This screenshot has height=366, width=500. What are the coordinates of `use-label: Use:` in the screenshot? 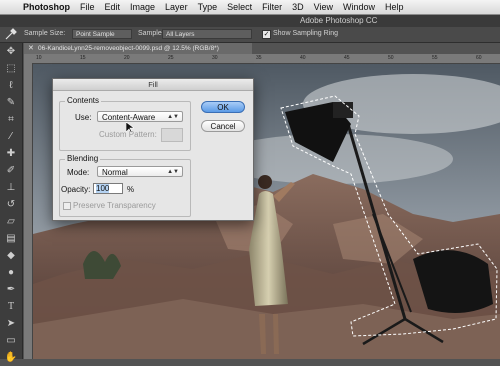 It's located at (83, 117).